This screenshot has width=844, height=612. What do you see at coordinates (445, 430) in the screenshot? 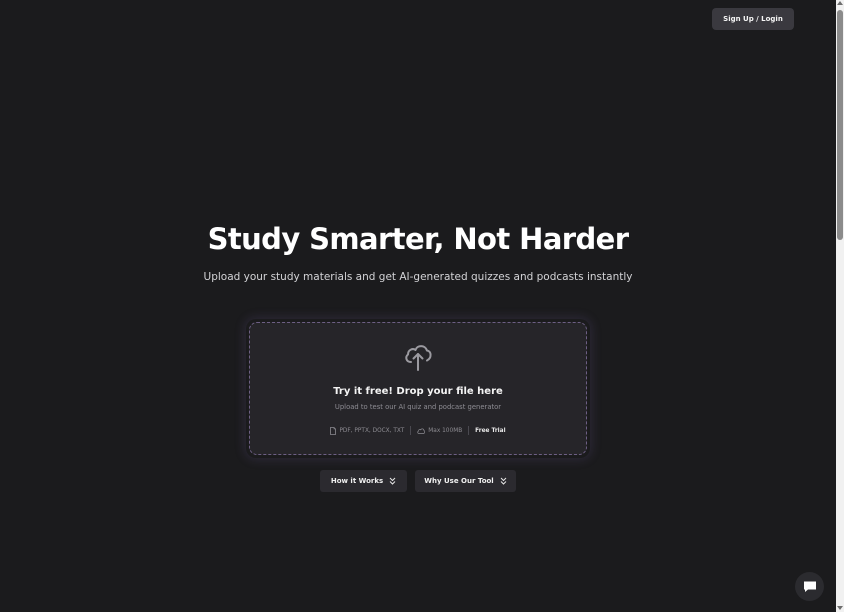
I see `max-size-text: Max 100MB` at bounding box center [445, 430].